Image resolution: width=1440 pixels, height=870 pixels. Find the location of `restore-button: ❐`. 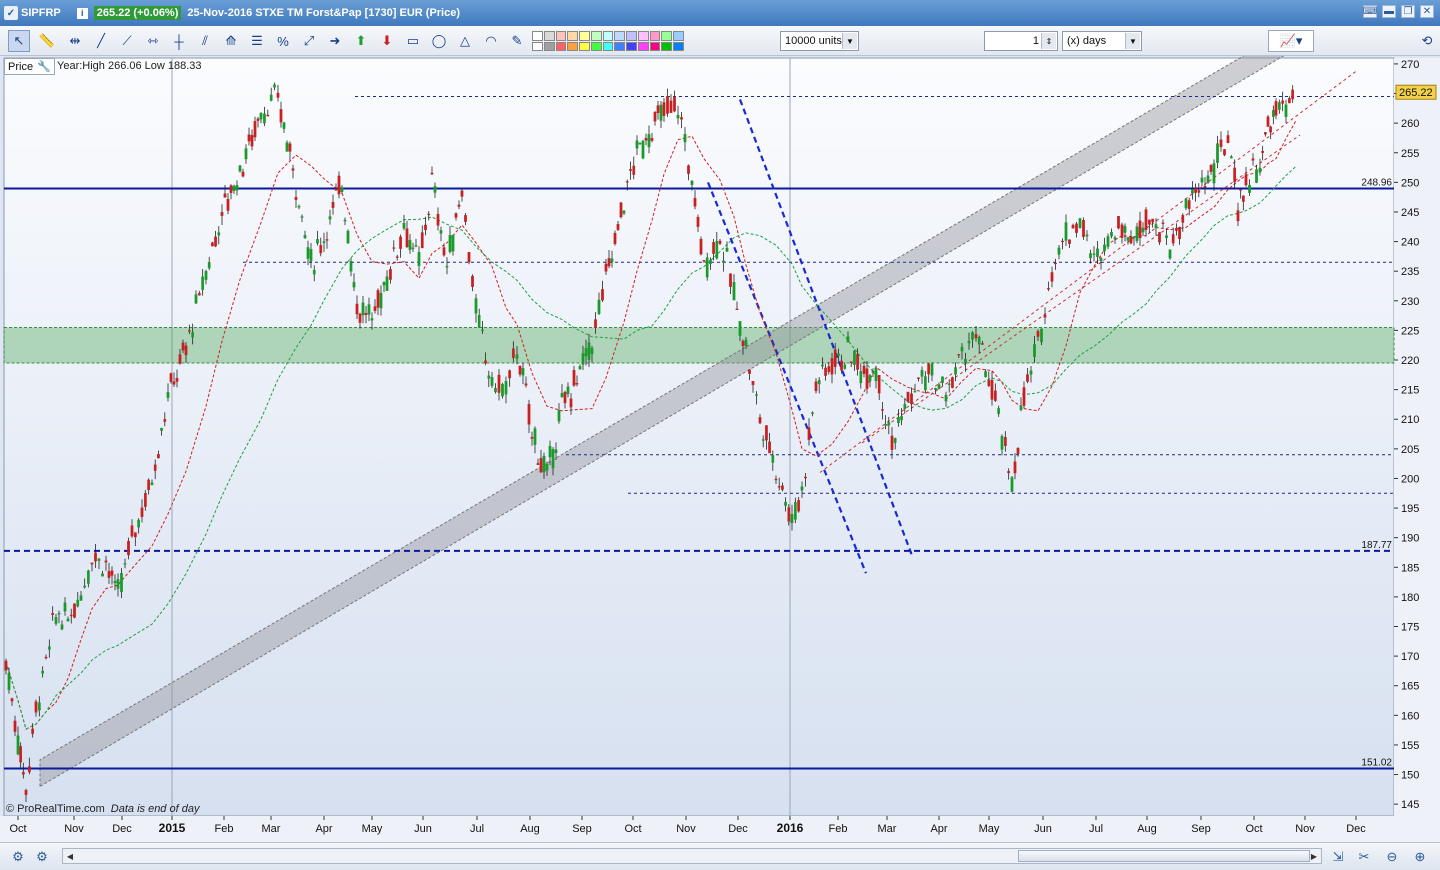

restore-button: ❐ is located at coordinates (1408, 11).